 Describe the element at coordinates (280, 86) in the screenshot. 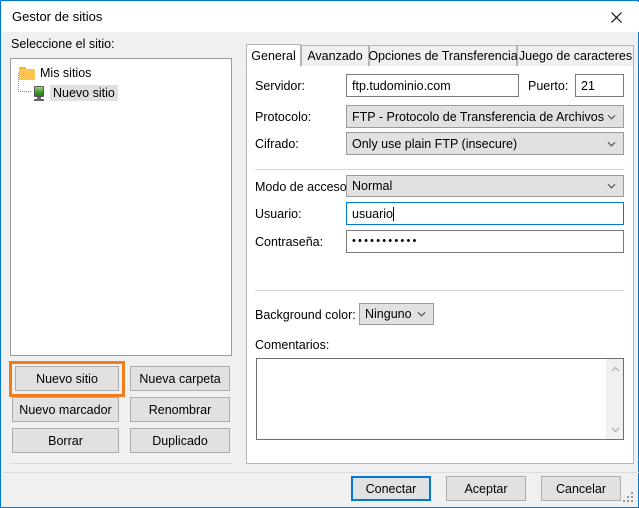

I see `server-label: Servidor:` at that location.